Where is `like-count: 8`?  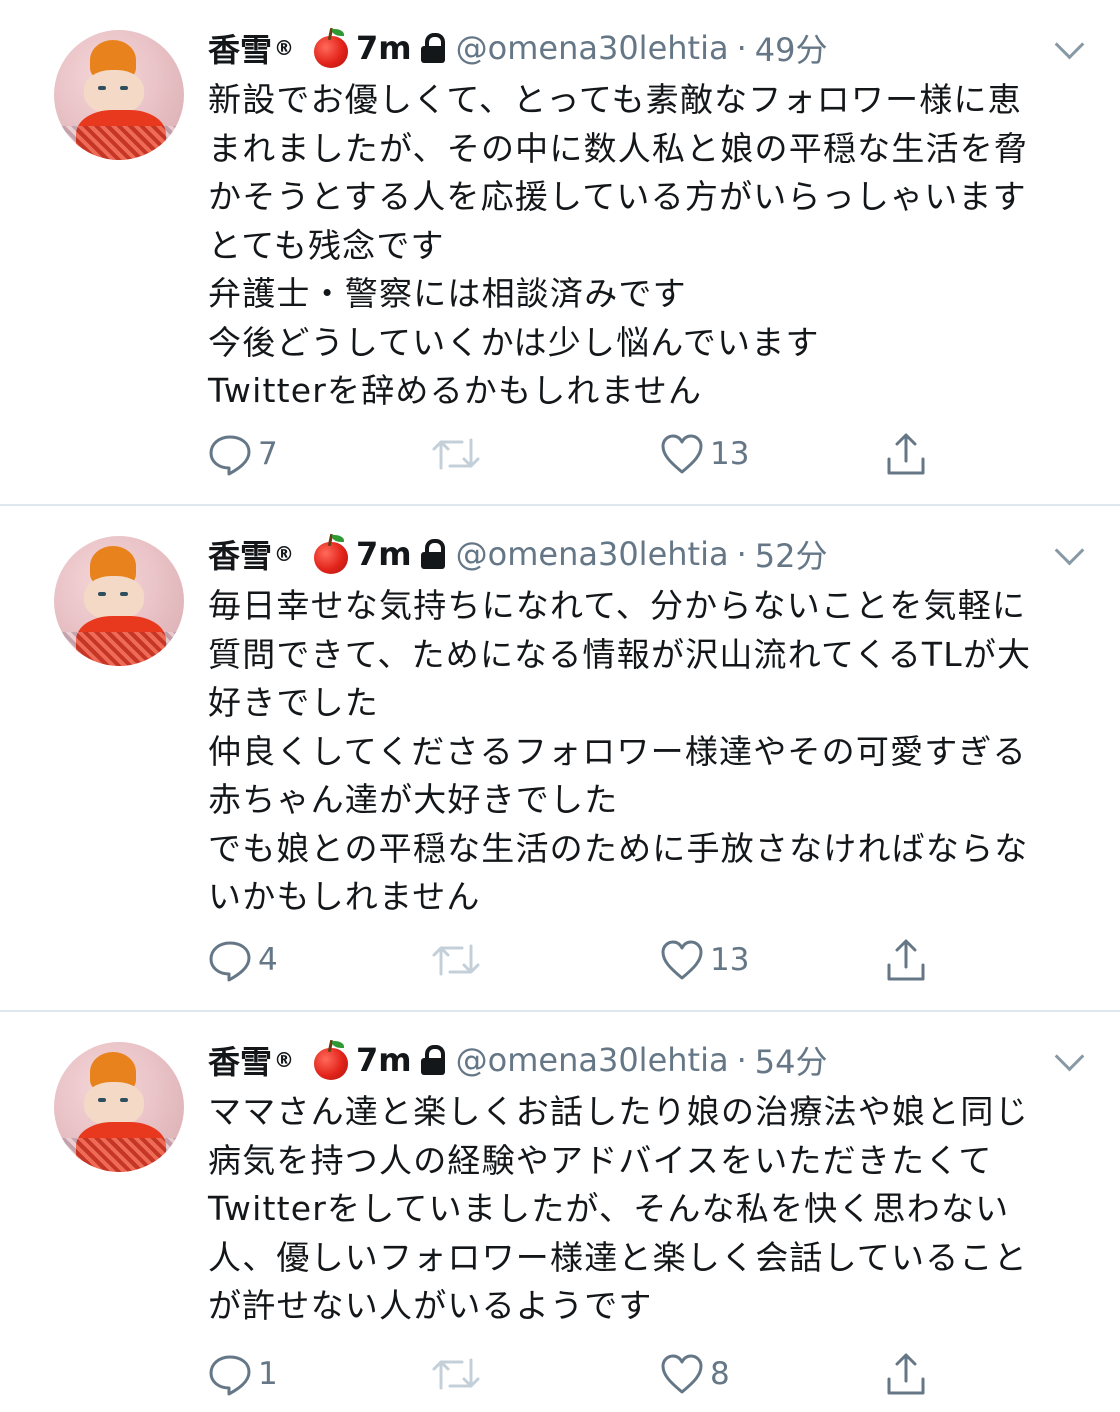 like-count: 8 is located at coordinates (720, 1374).